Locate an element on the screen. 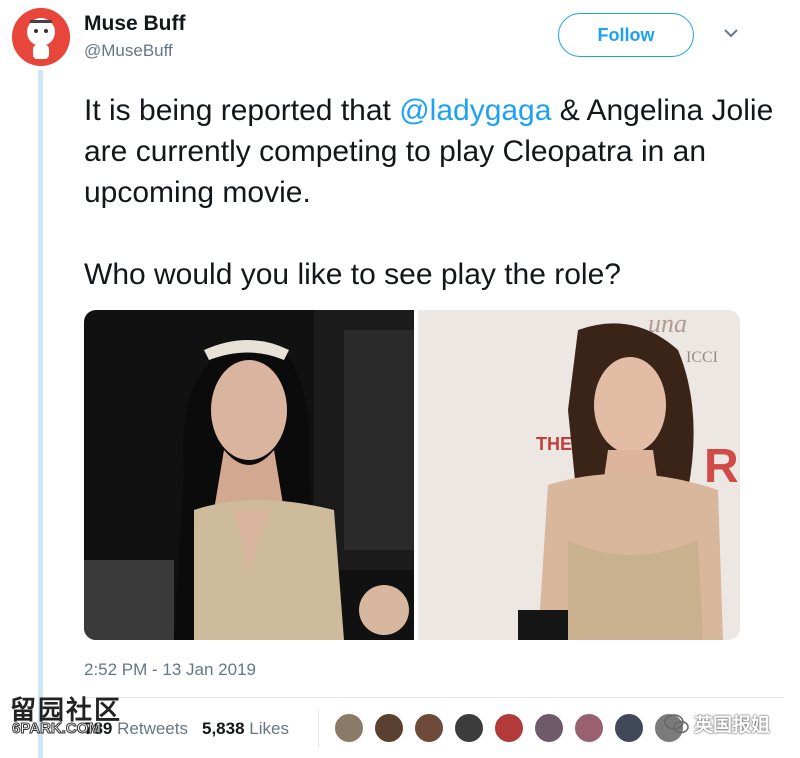 Image resolution: width=800 pixels, height=758 pixels. author-avatar is located at coordinates (41, 37).